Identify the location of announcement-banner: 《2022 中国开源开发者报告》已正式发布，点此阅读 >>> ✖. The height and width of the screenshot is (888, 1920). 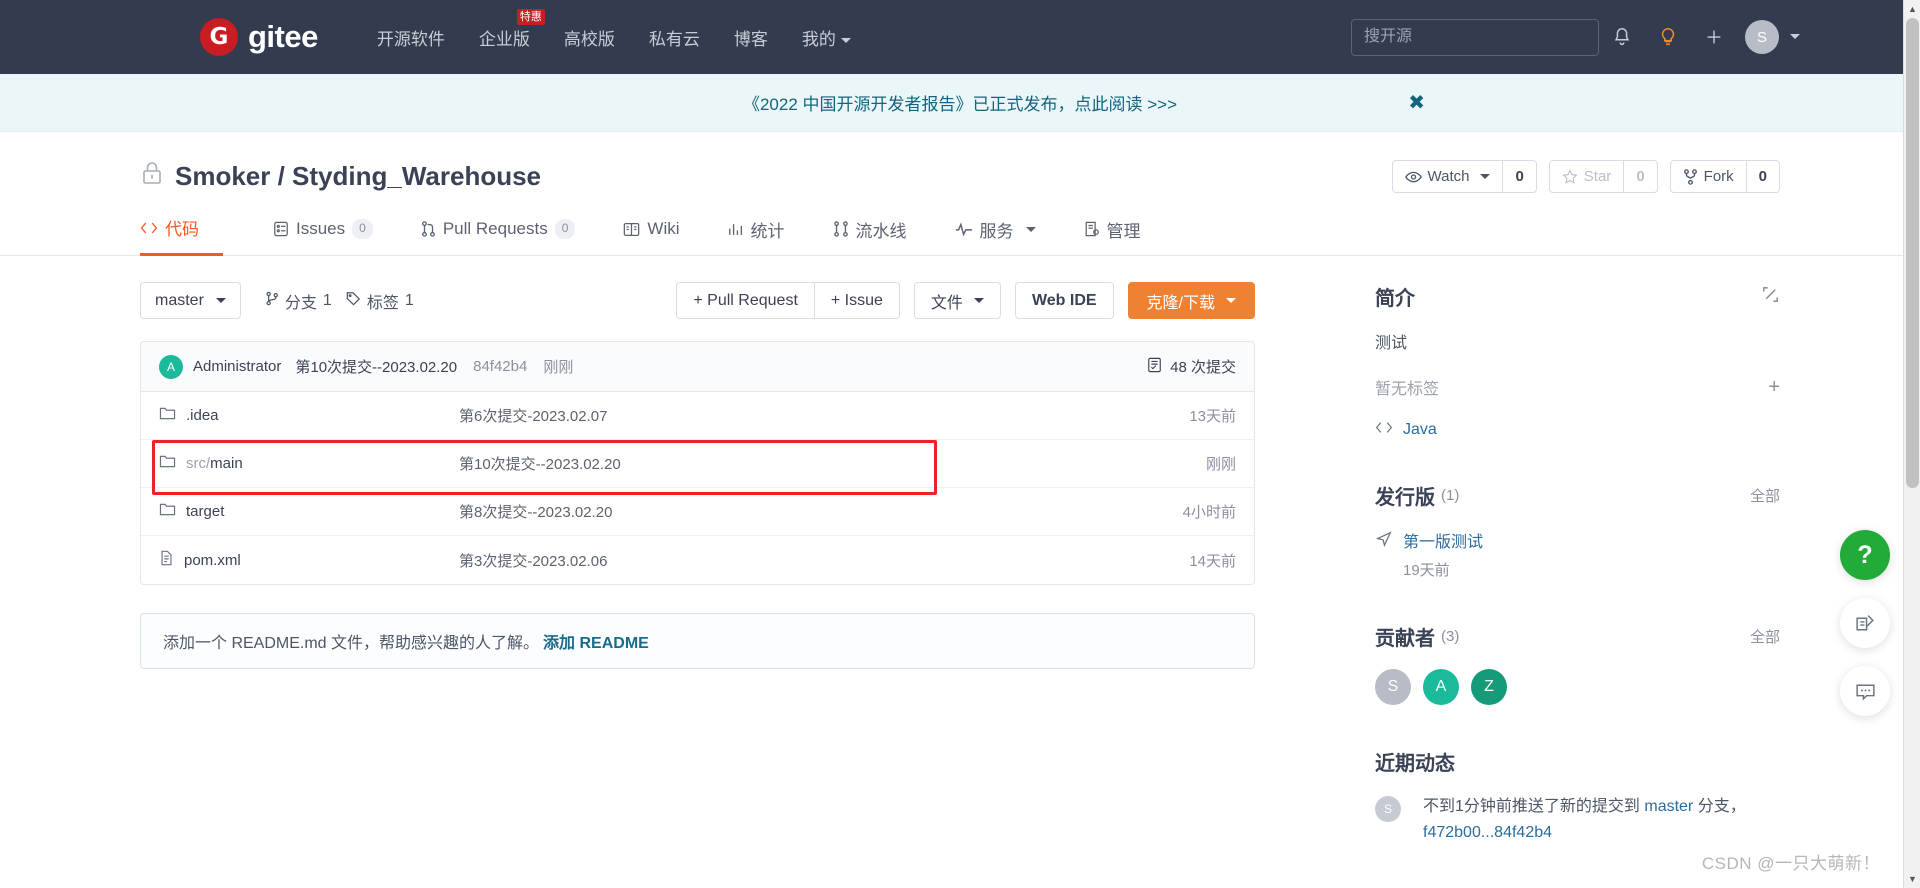
(960, 103).